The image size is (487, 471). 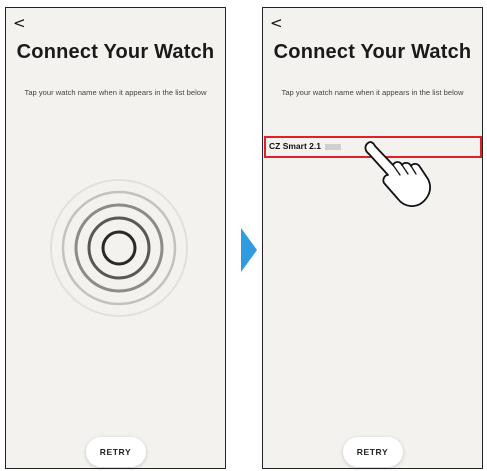 I want to click on device-name-label: CZ Smart 2.1, so click(x=305, y=146).